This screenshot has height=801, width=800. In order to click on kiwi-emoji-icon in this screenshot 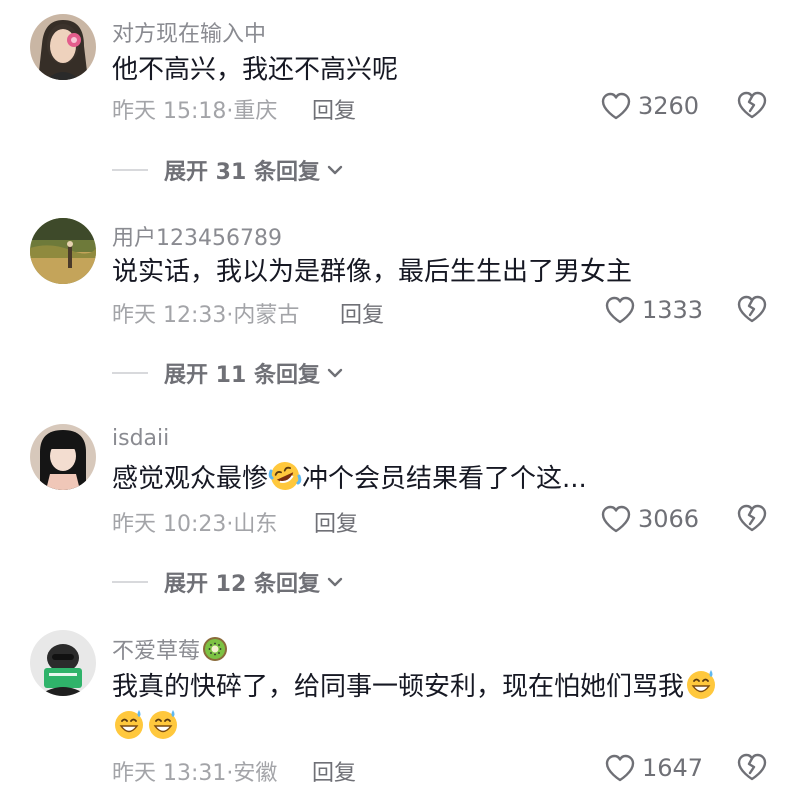, I will do `click(215, 649)`.